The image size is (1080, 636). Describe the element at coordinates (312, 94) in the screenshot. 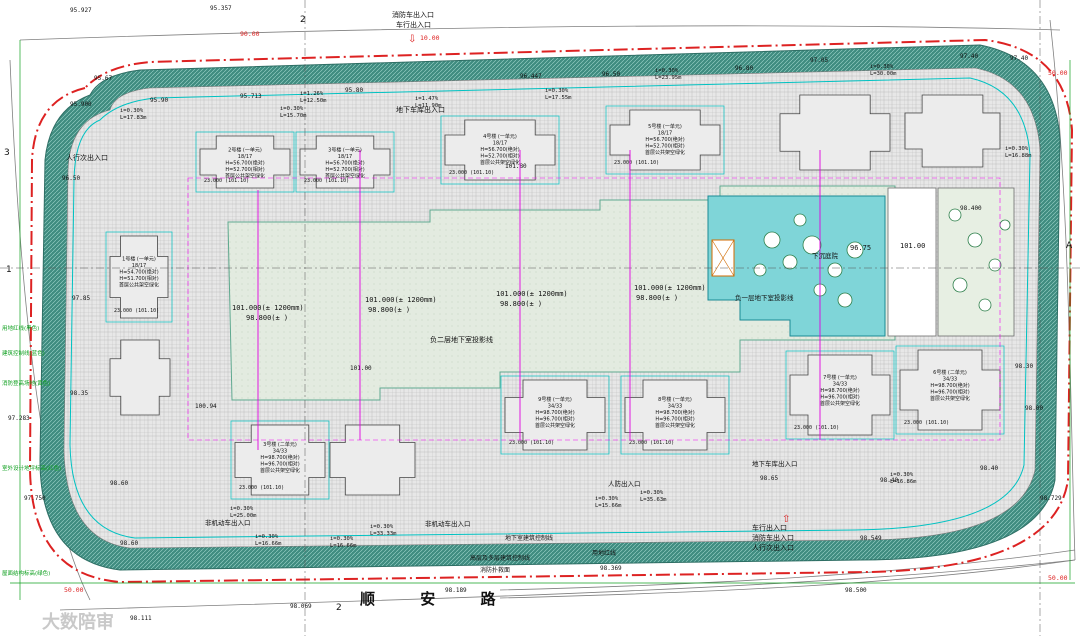

I see `slope-callout: i=1.26%` at that location.